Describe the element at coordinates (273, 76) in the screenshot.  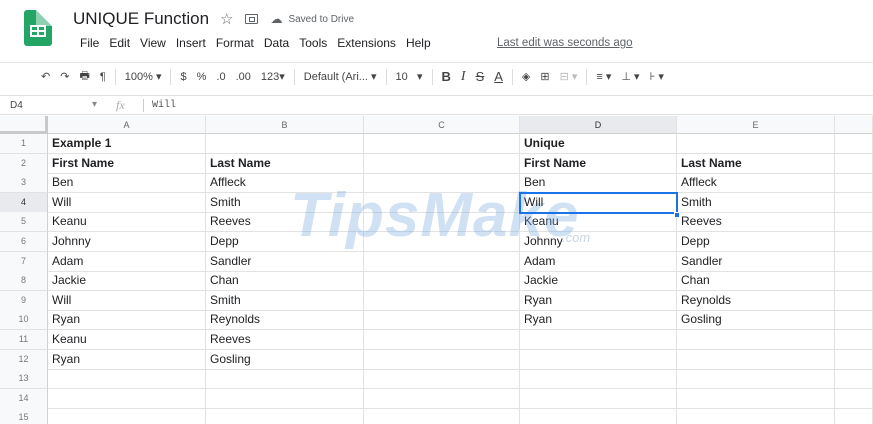
I see `more-formats-select: 123▾` at that location.